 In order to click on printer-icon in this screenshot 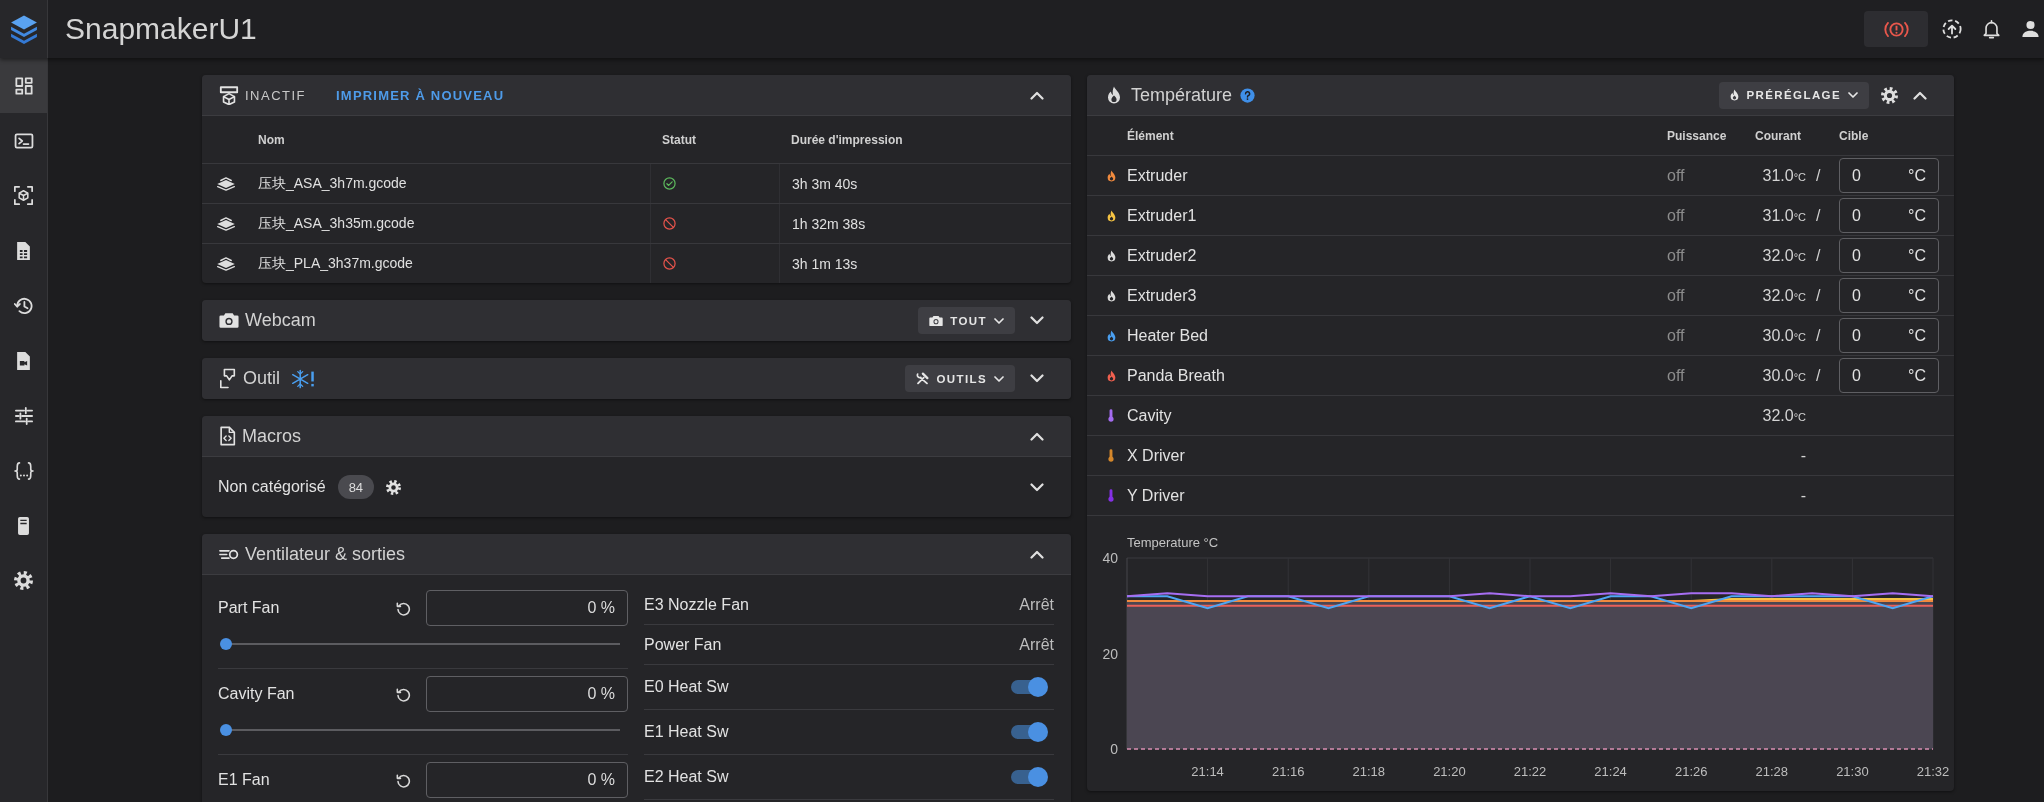, I will do `click(229, 95)`.